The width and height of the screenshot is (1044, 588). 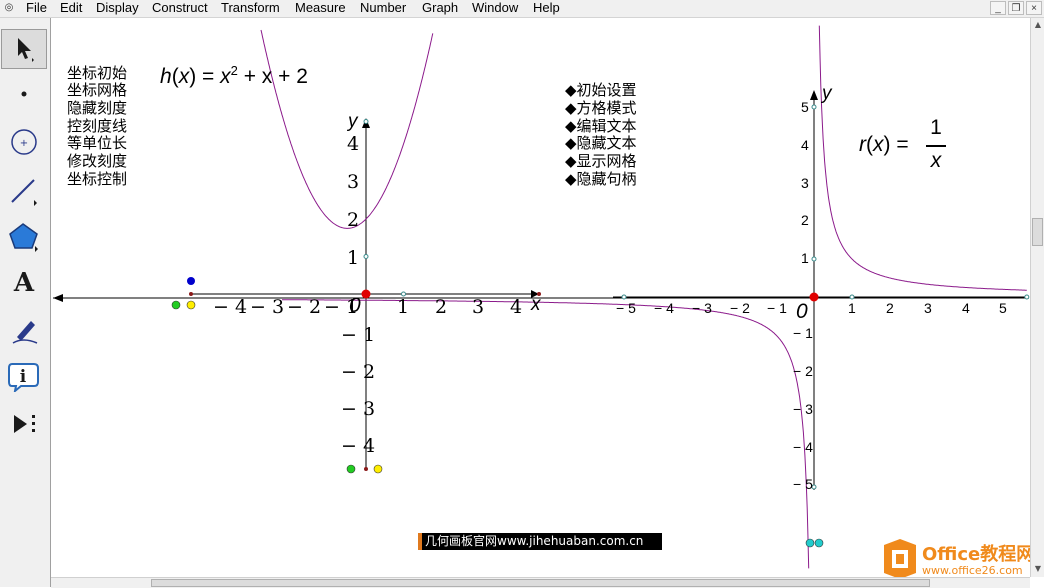 What do you see at coordinates (922, 158) in the screenshot?
I see `r-curve-positive` at bounding box center [922, 158].